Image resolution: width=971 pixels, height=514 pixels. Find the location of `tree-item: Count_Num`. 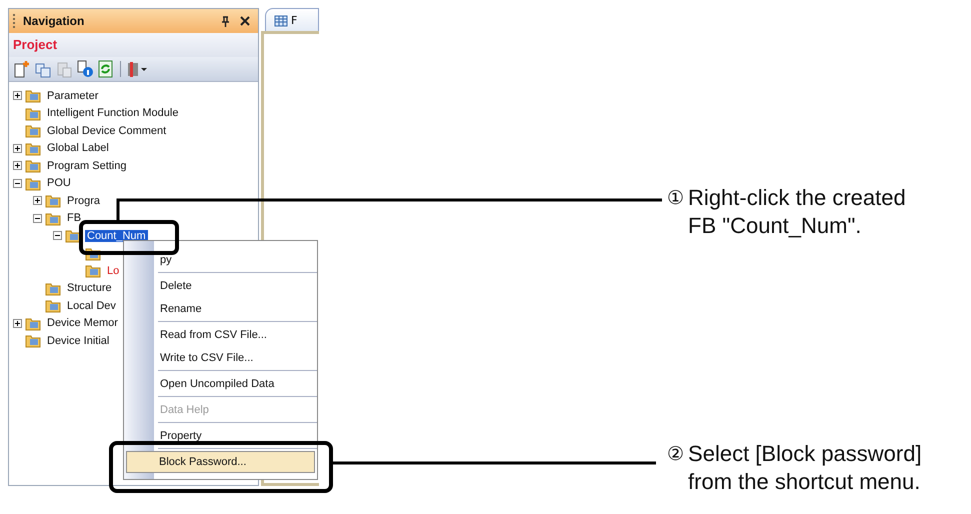

tree-item: Count_Num is located at coordinates (116, 236).